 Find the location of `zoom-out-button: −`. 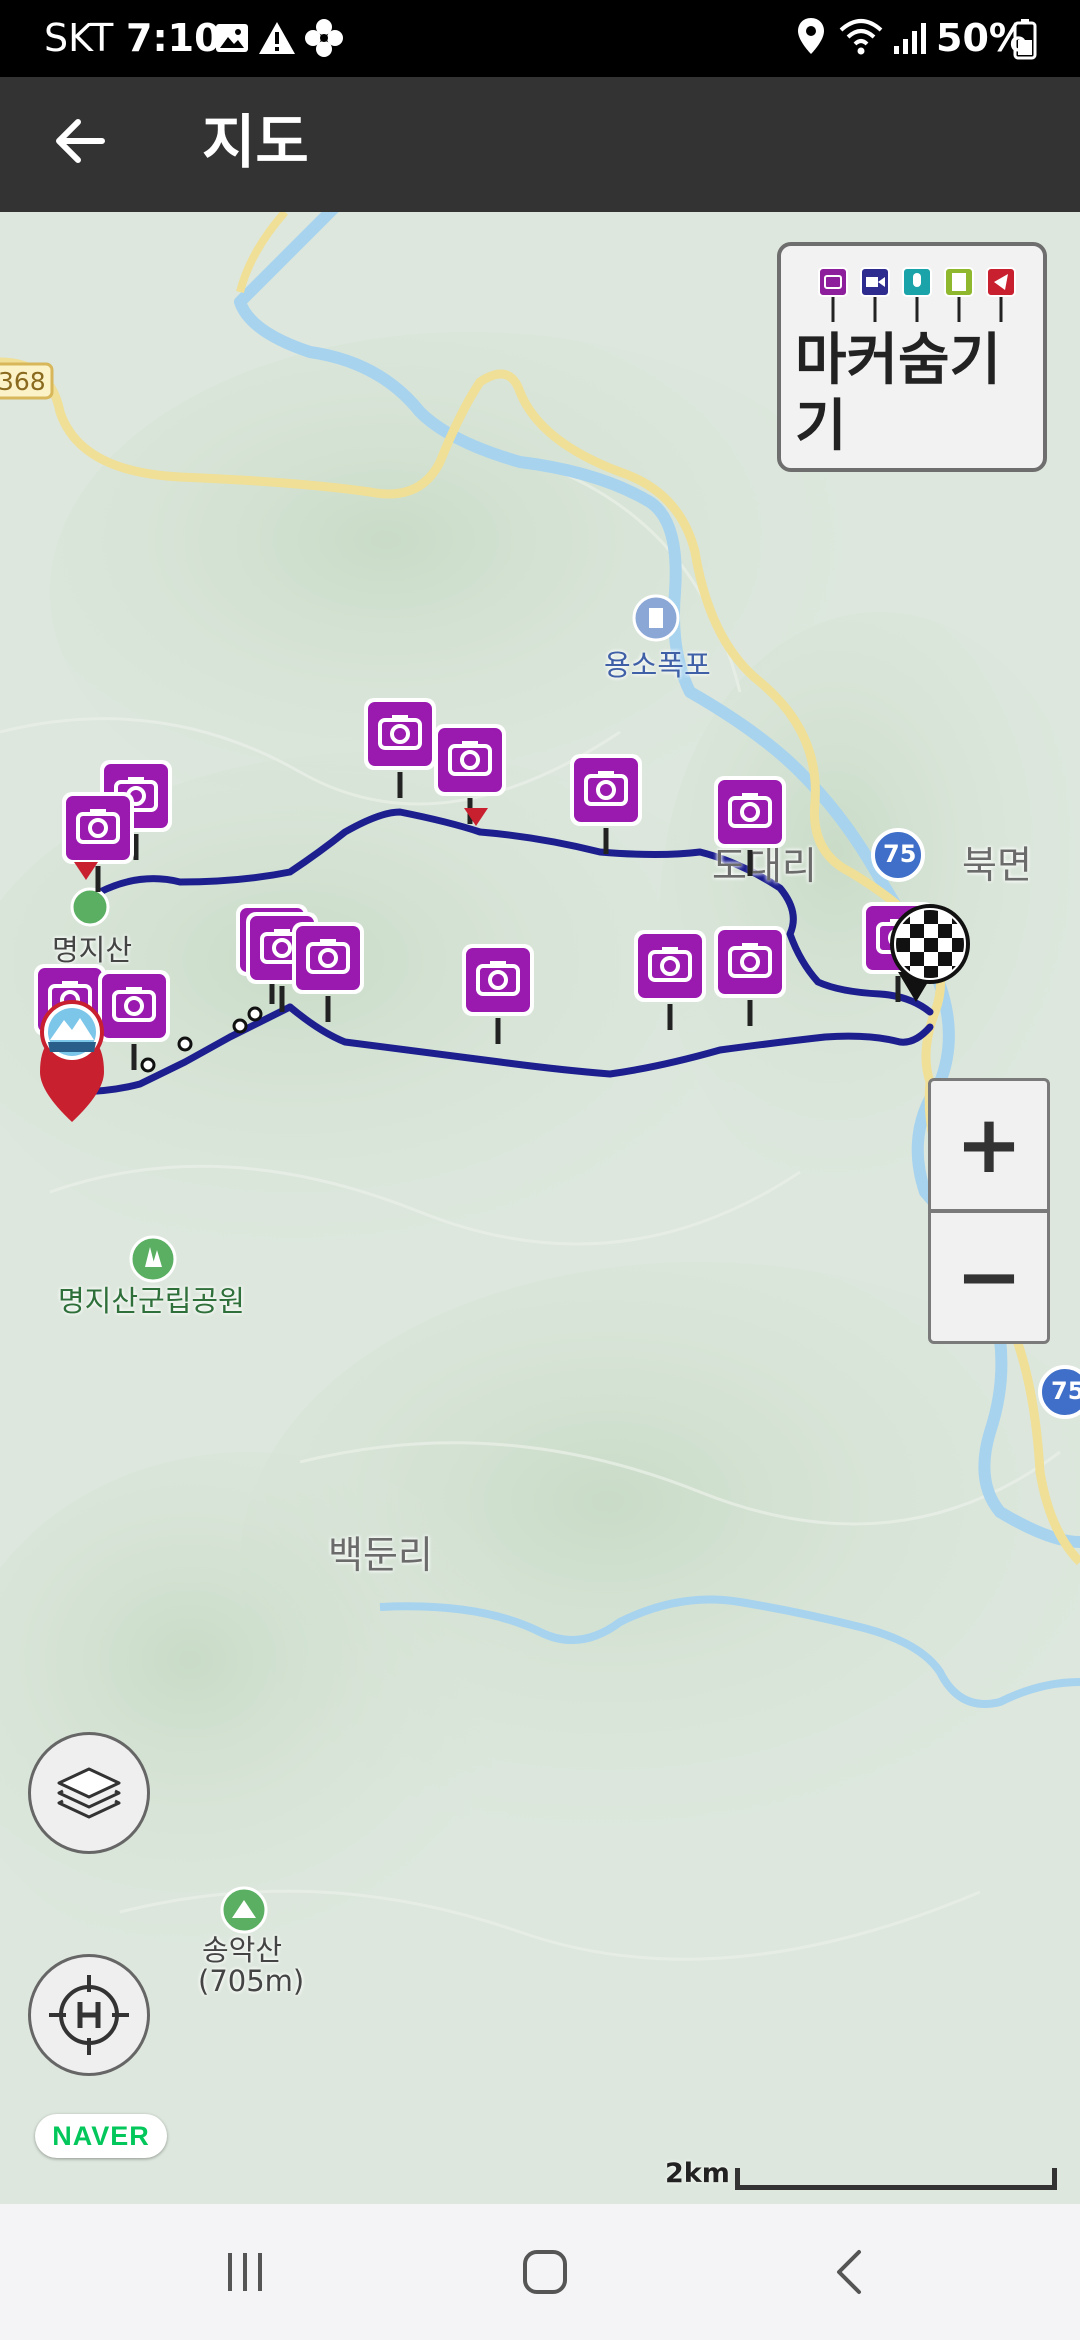

zoom-out-button: − is located at coordinates (989, 1277).